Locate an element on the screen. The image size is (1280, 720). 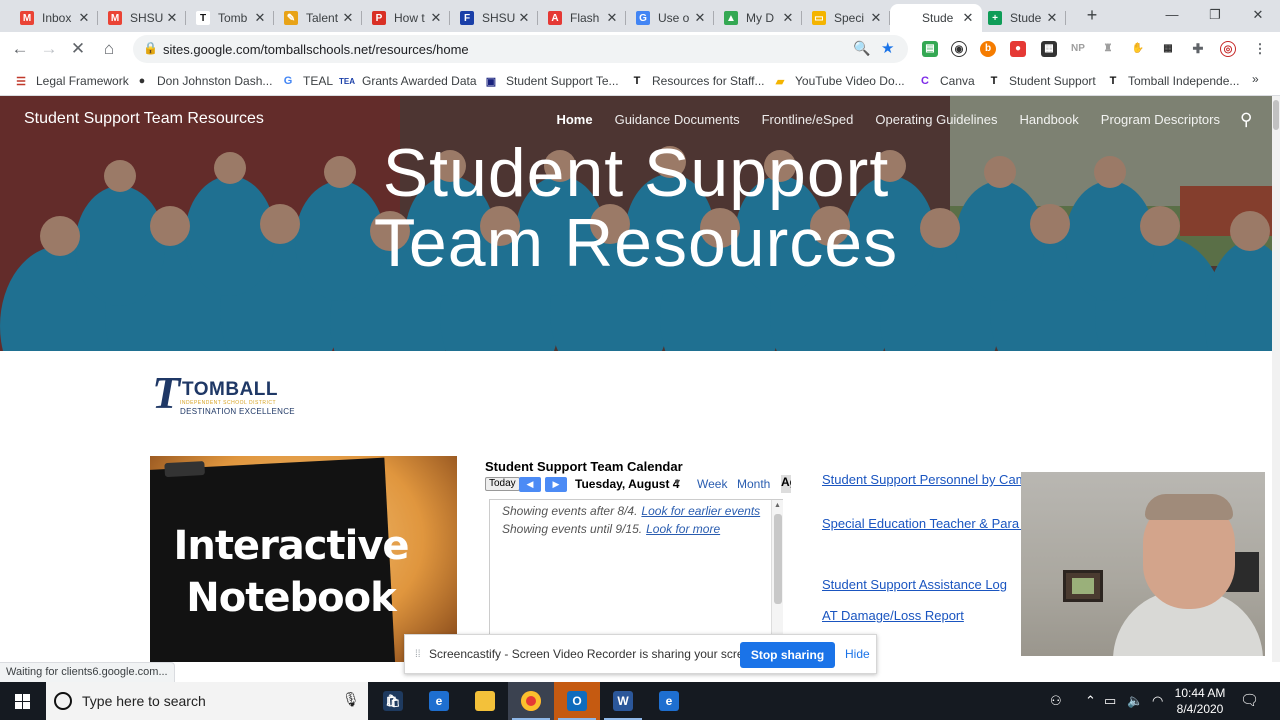
browser-tab: + Stude ✕ is located at coordinates (1022, 18).